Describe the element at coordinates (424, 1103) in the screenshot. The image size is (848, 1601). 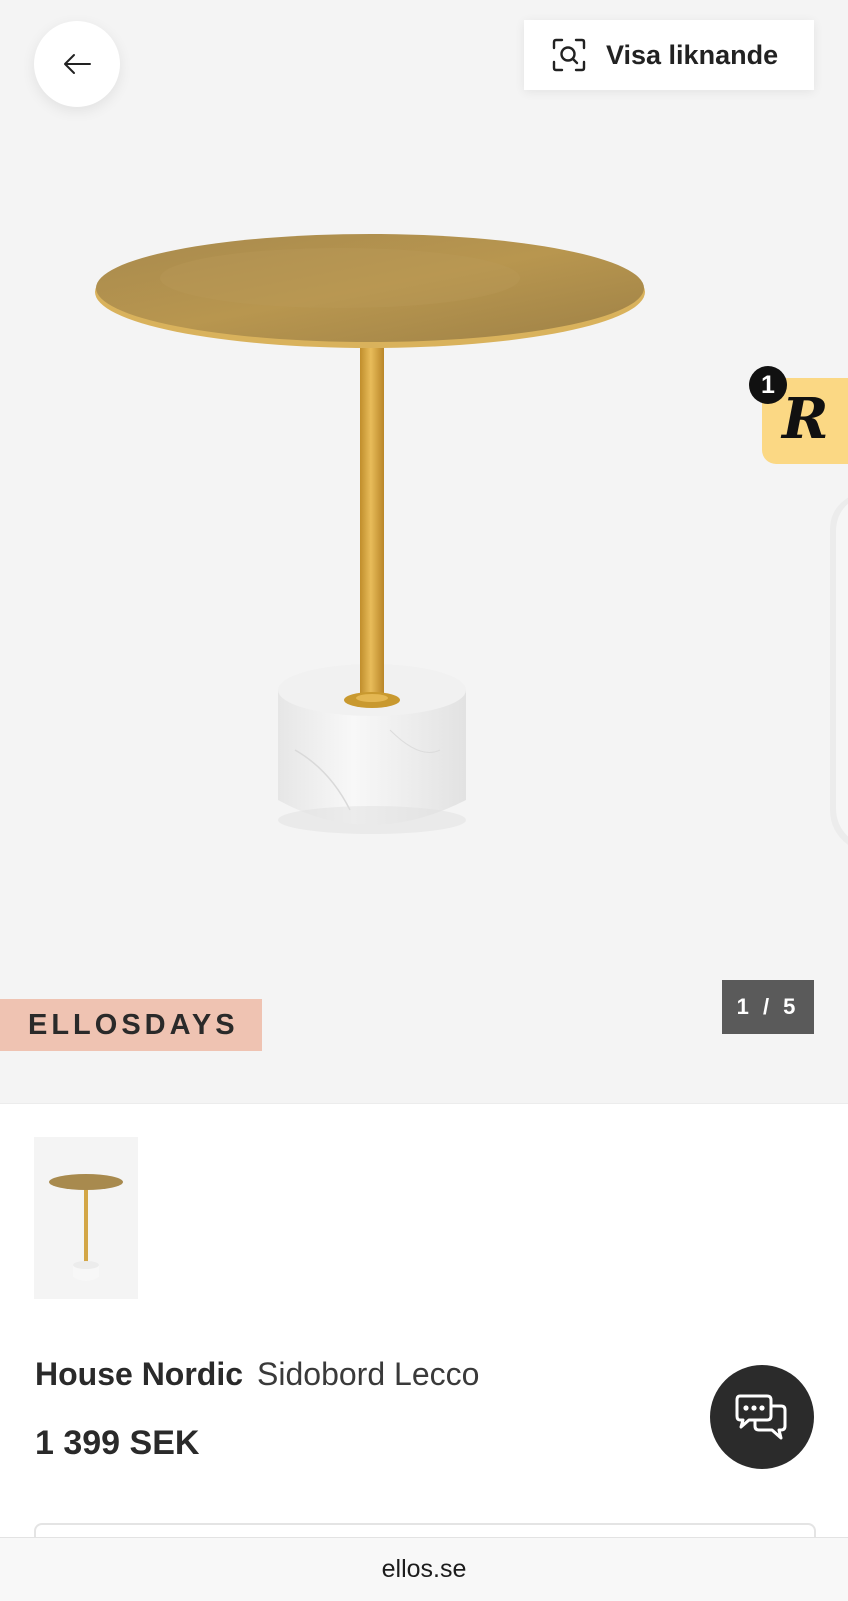
I see `gallery-divider` at that location.